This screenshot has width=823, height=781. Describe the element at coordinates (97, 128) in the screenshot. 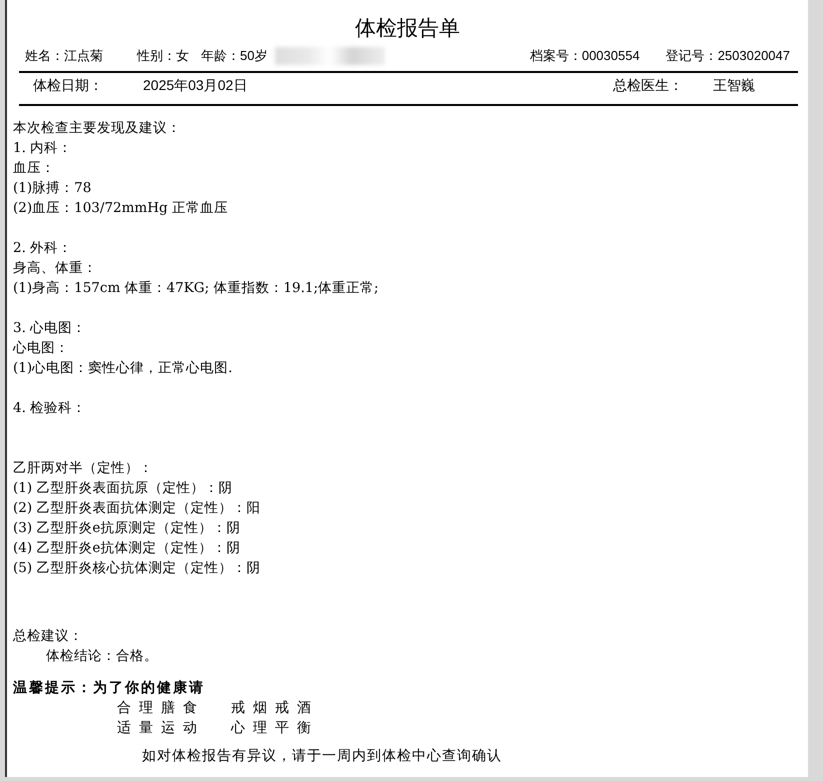

I see `findings-heading: 本次检查主要发现及建议：` at that location.